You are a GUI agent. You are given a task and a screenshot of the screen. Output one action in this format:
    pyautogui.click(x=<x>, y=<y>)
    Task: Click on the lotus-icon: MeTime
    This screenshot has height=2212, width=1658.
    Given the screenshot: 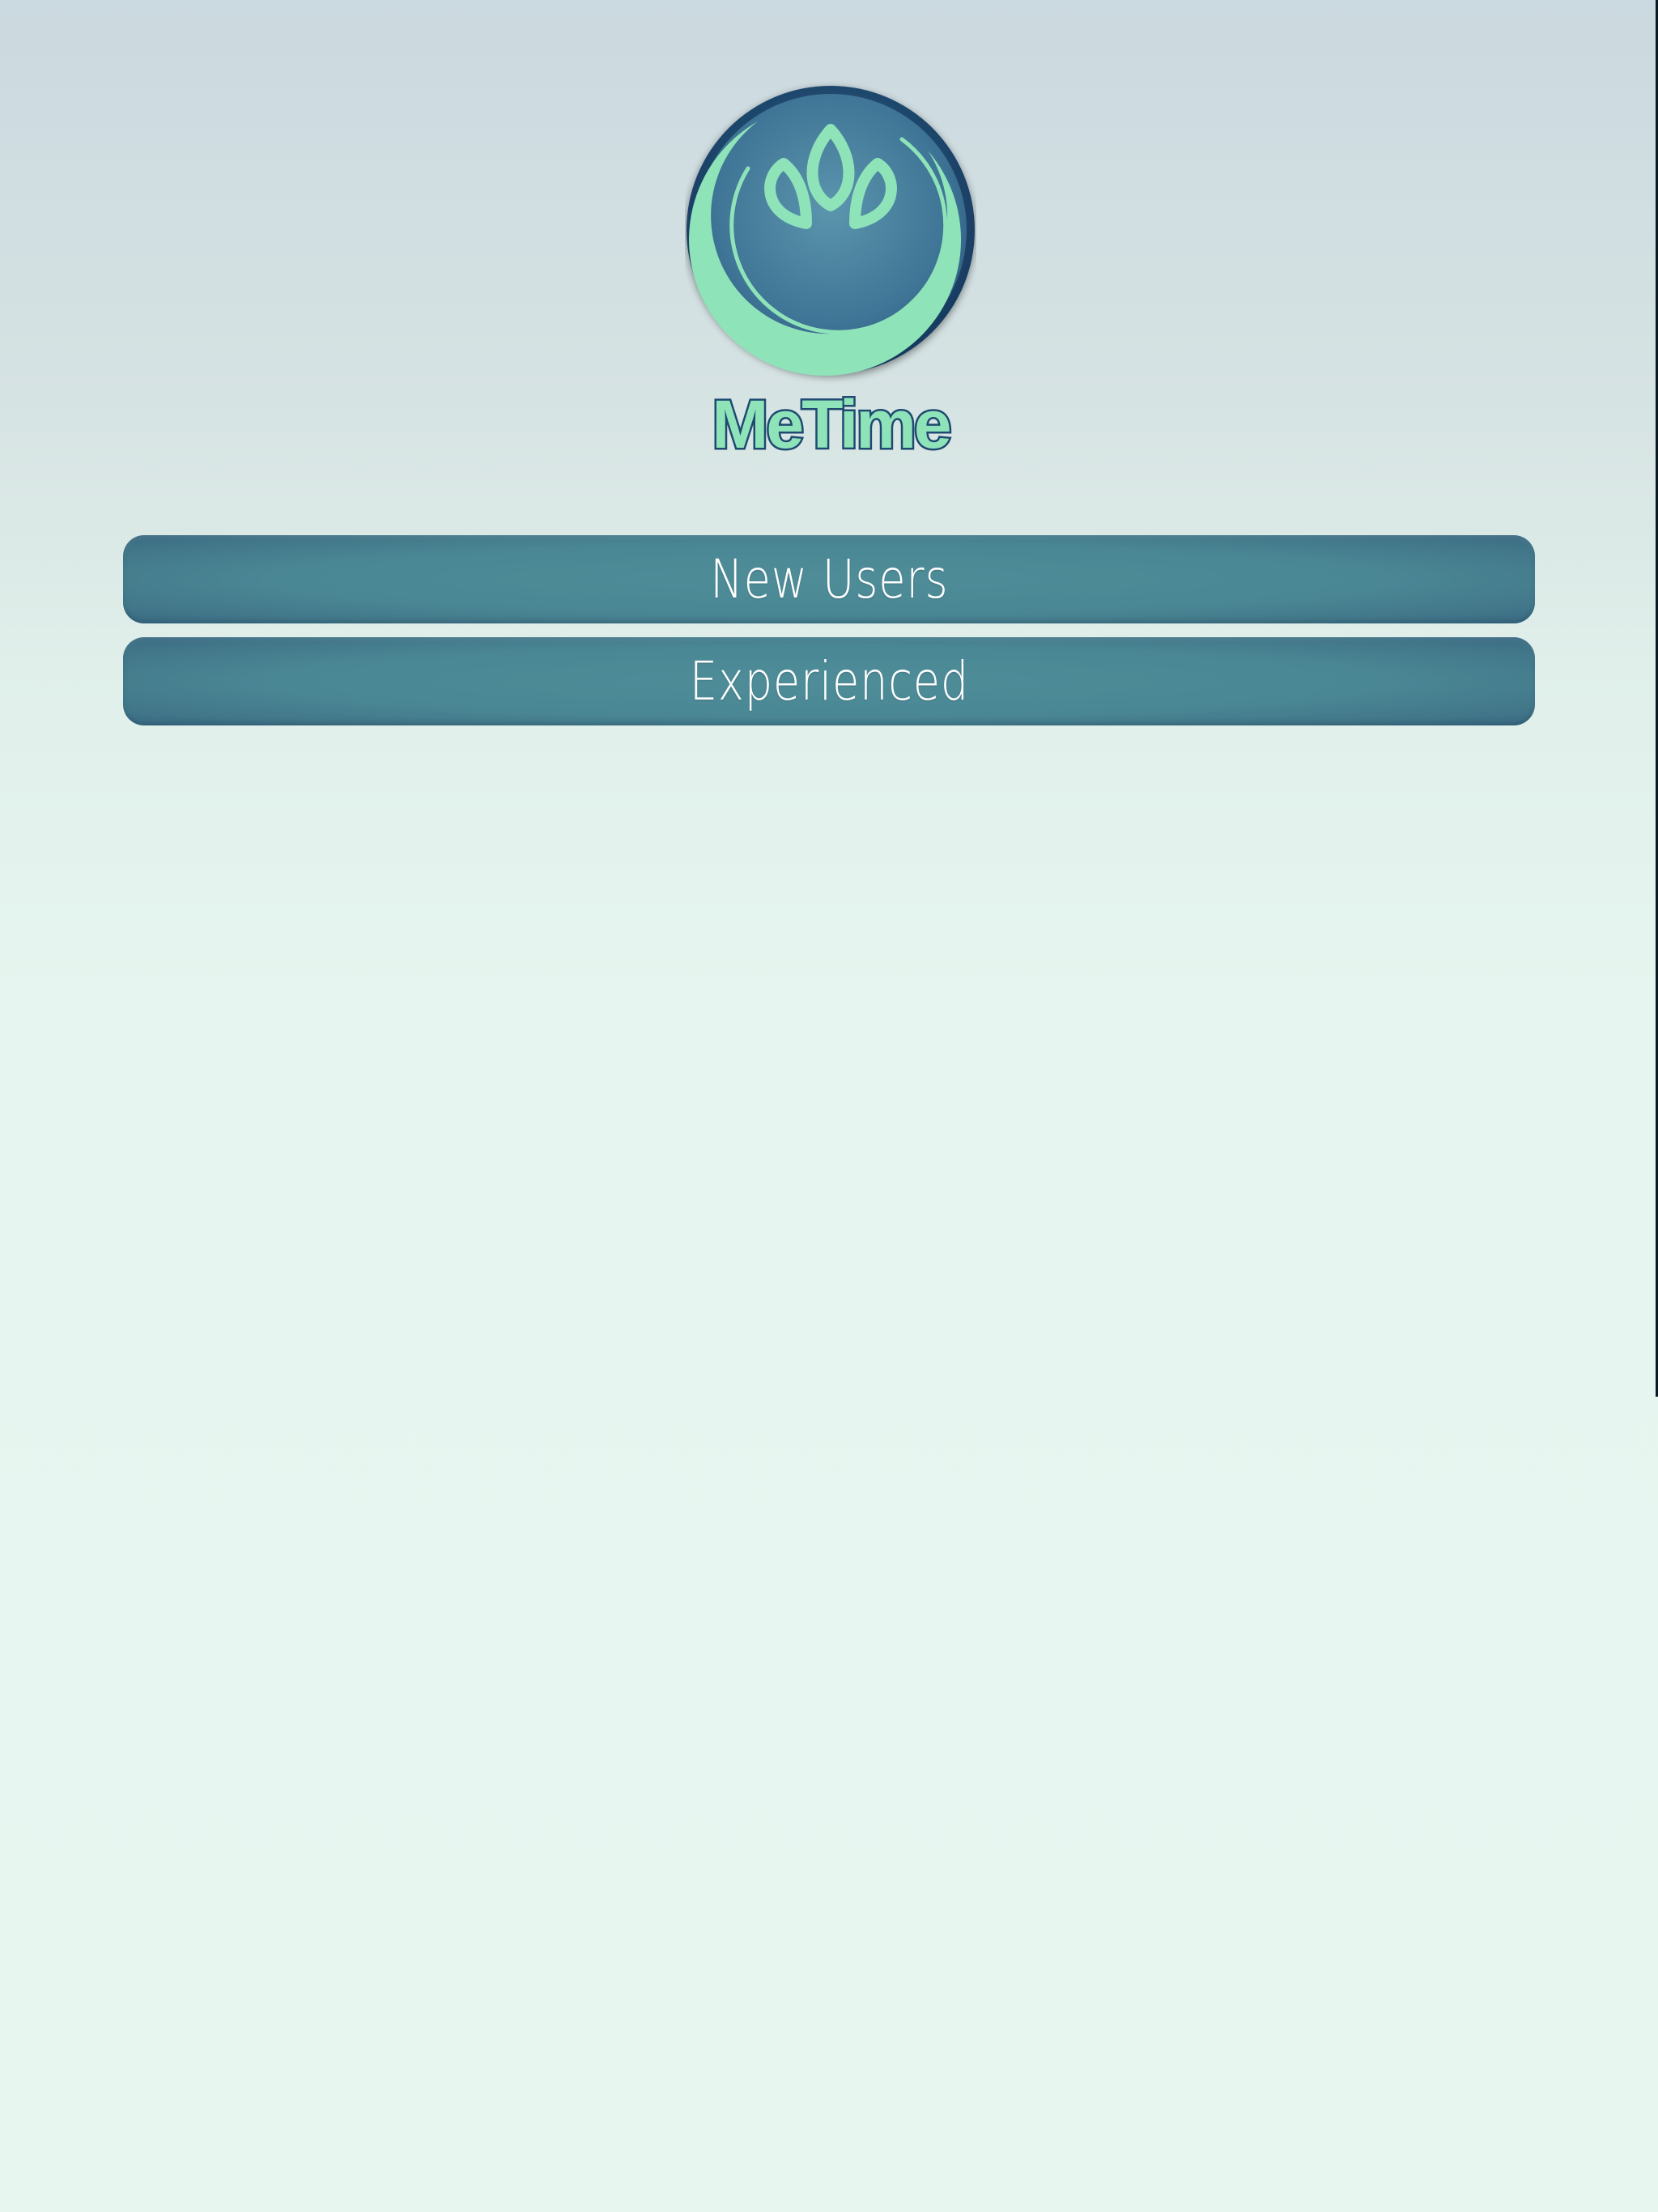 What is the action you would take?
    pyautogui.click(x=831, y=274)
    